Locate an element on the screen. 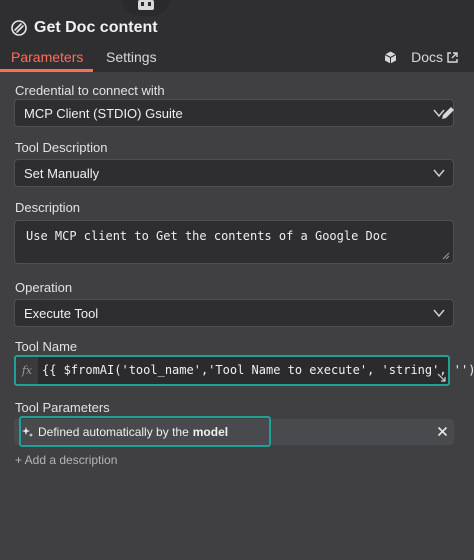  tool-description-label: Tool Description is located at coordinates (61, 147).